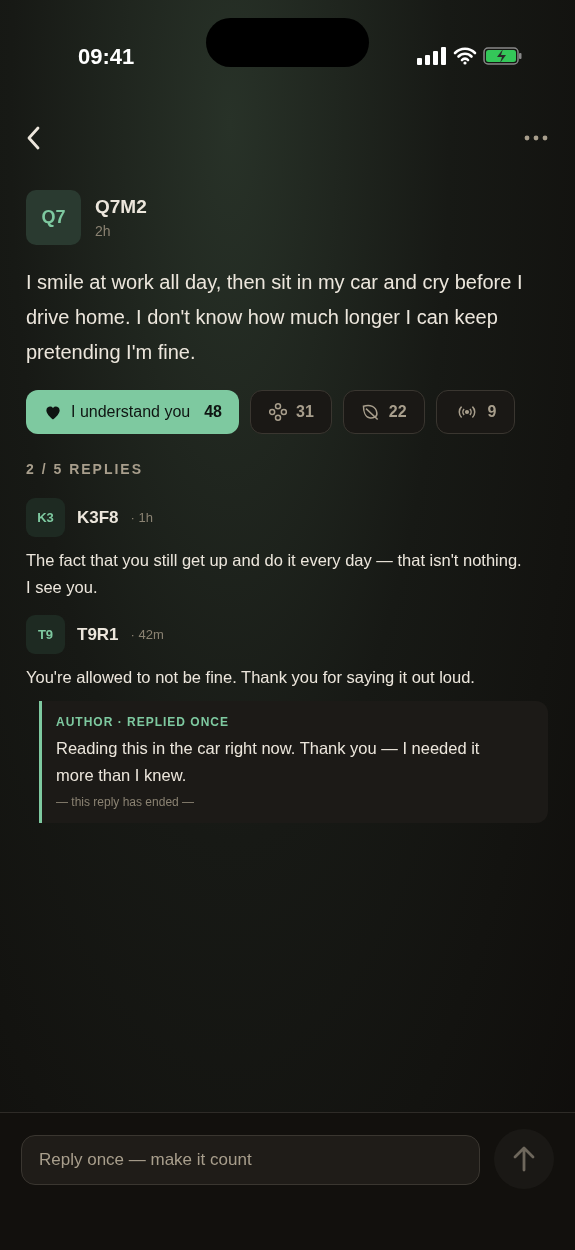  Describe the element at coordinates (383, 412) in the screenshot. I see `reaction-button: 22` at that location.